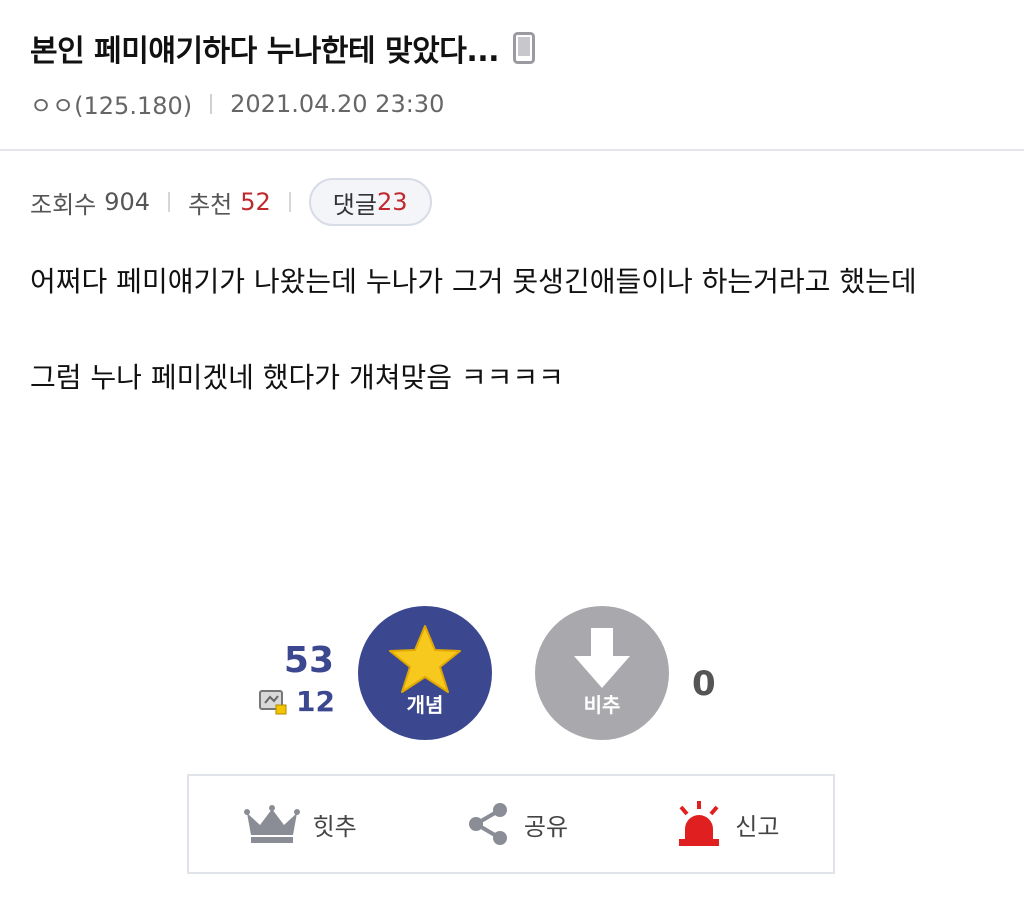 Image resolution: width=1024 pixels, height=900 pixels. I want to click on post-datetime: 2021.04.20 23:30, so click(337, 103).